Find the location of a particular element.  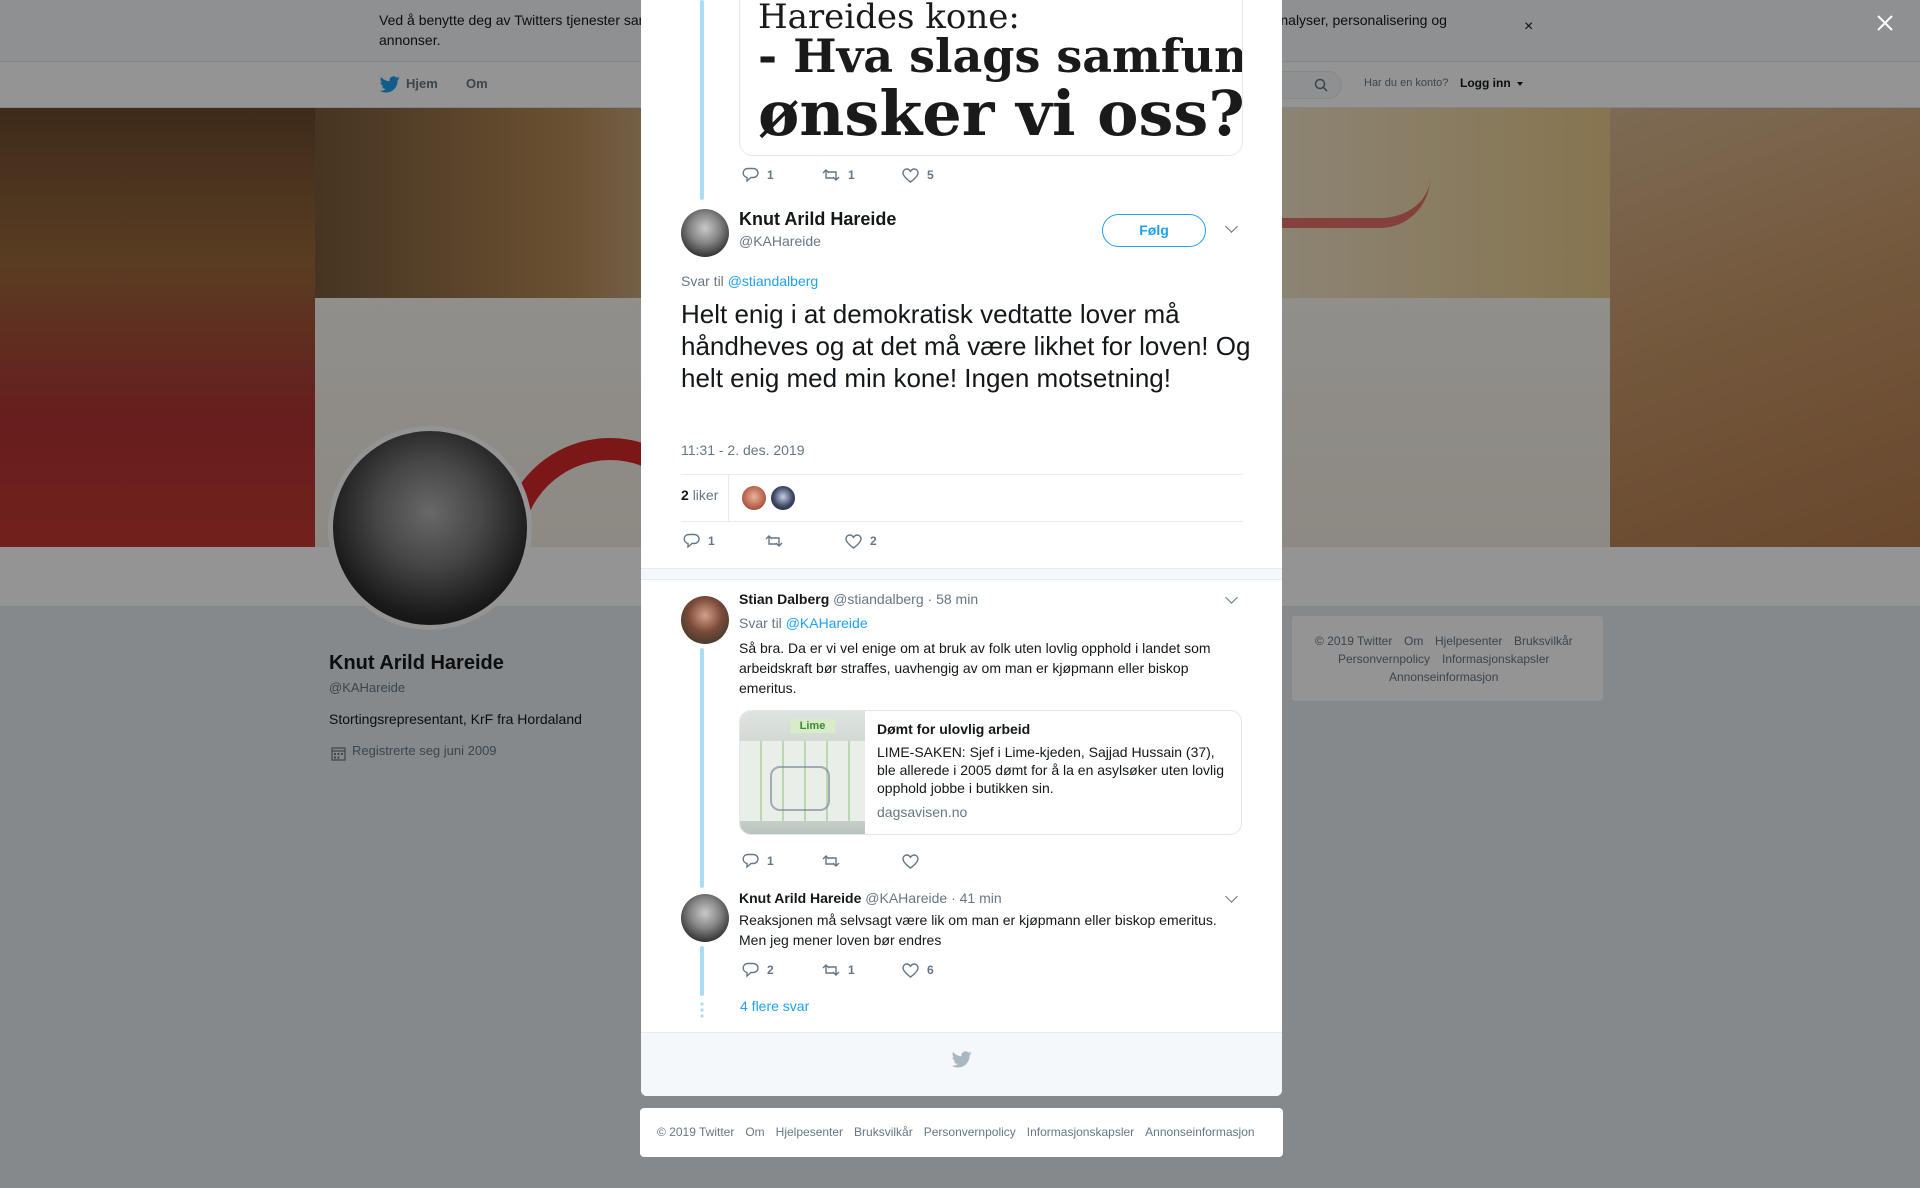

lime-sign: Lime is located at coordinates (812, 726).